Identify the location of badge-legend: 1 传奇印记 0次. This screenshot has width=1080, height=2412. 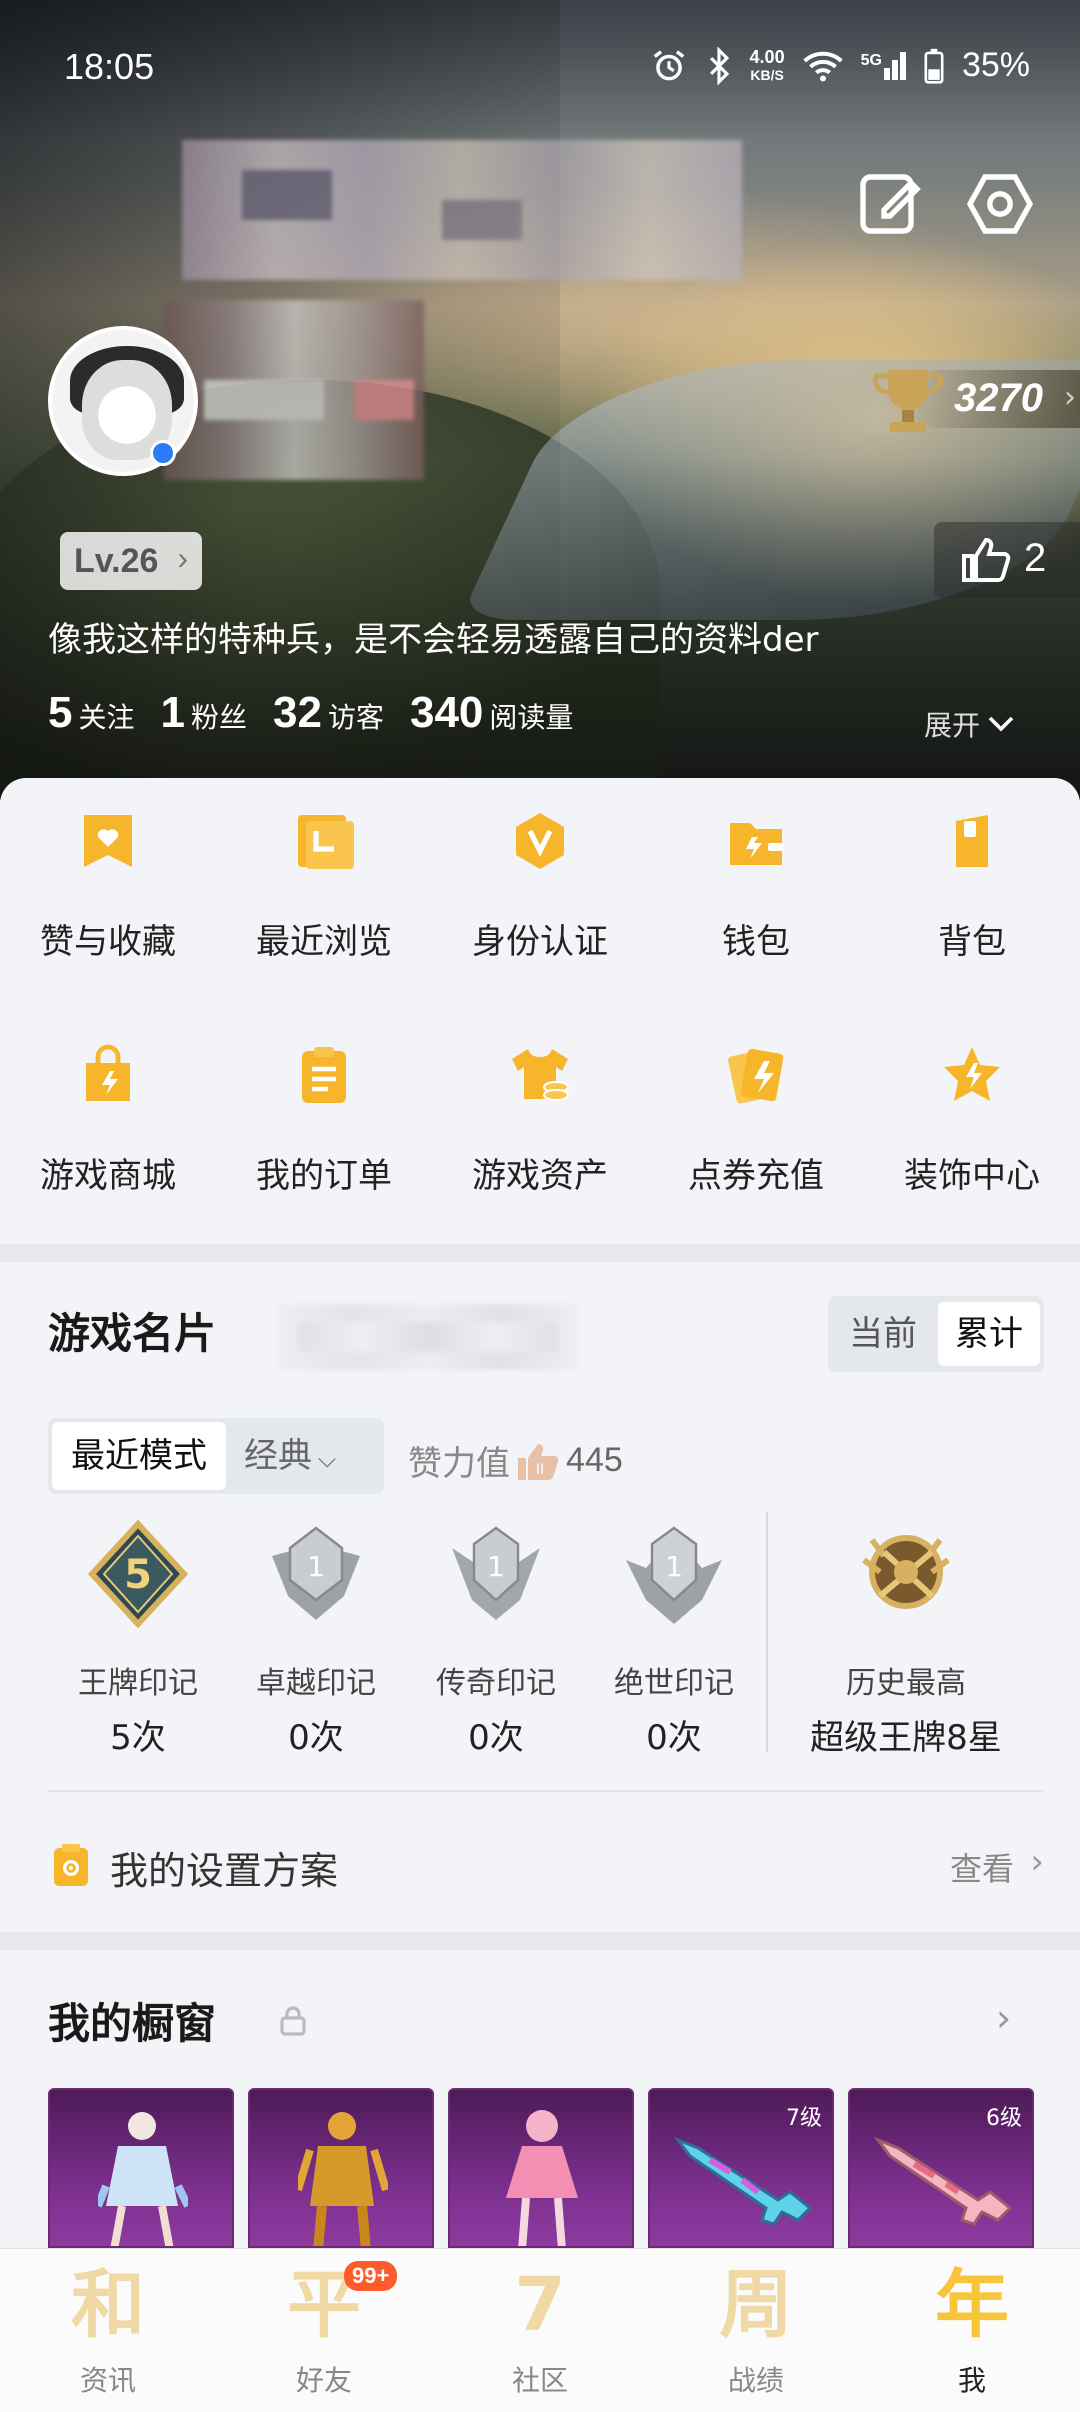
(496, 1640).